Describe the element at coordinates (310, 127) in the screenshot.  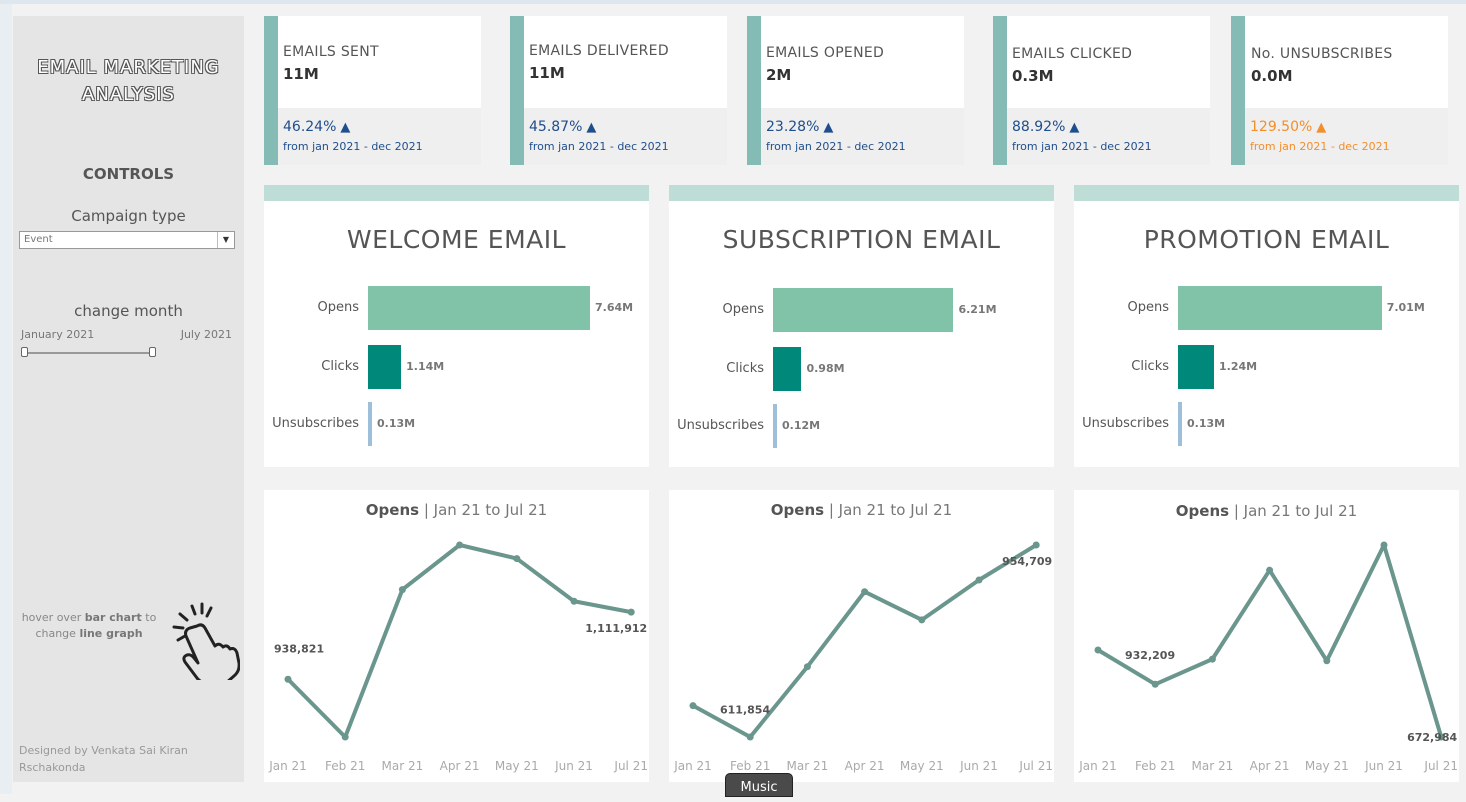
I see `kpi-change-value: 46.24%` at that location.